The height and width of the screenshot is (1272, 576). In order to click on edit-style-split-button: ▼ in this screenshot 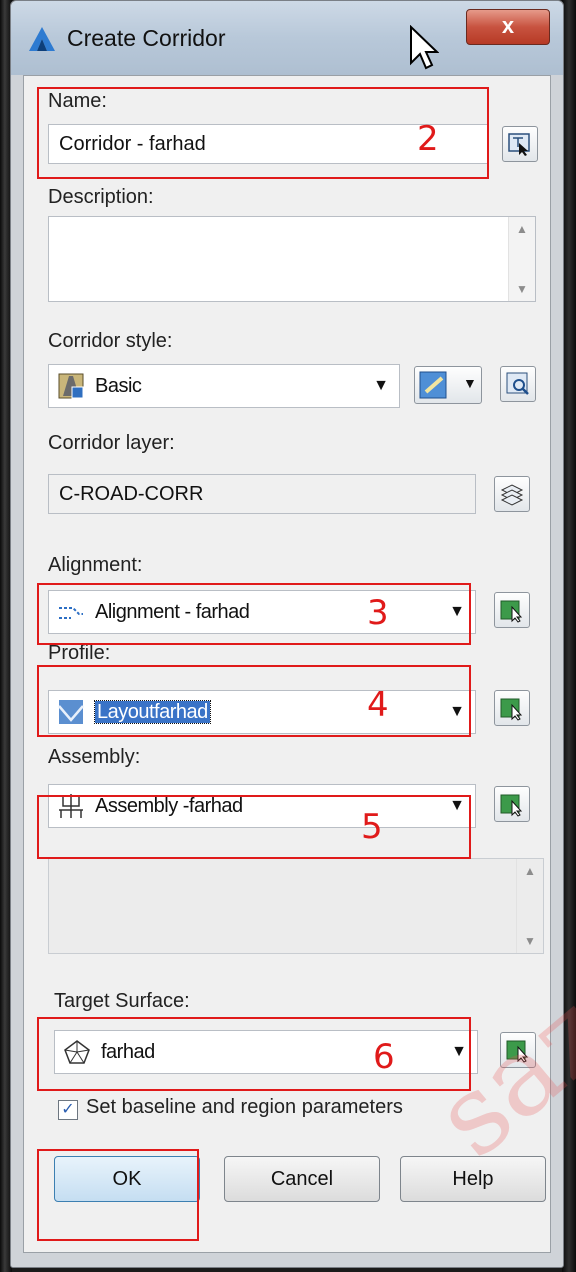, I will do `click(448, 385)`.